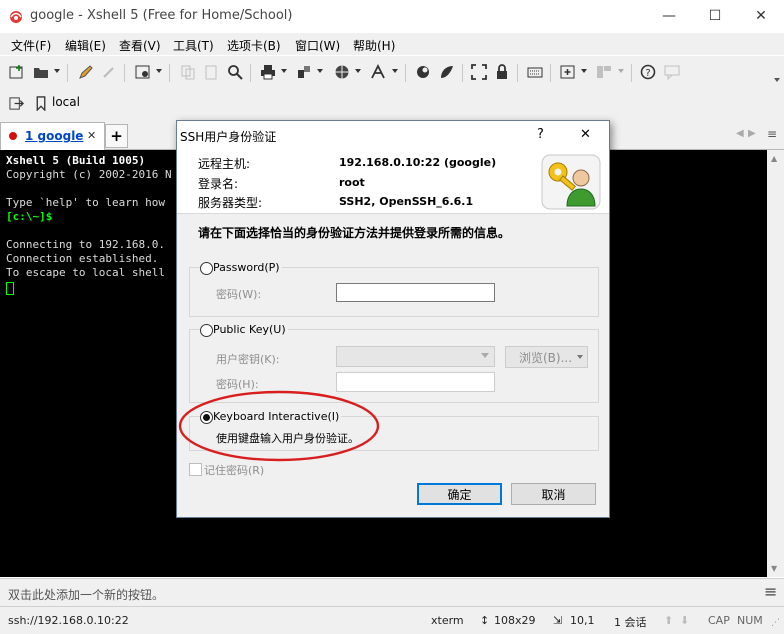 Image resolution: width=784 pixels, height=634 pixels. I want to click on tab-label: 1 google, so click(54, 136).